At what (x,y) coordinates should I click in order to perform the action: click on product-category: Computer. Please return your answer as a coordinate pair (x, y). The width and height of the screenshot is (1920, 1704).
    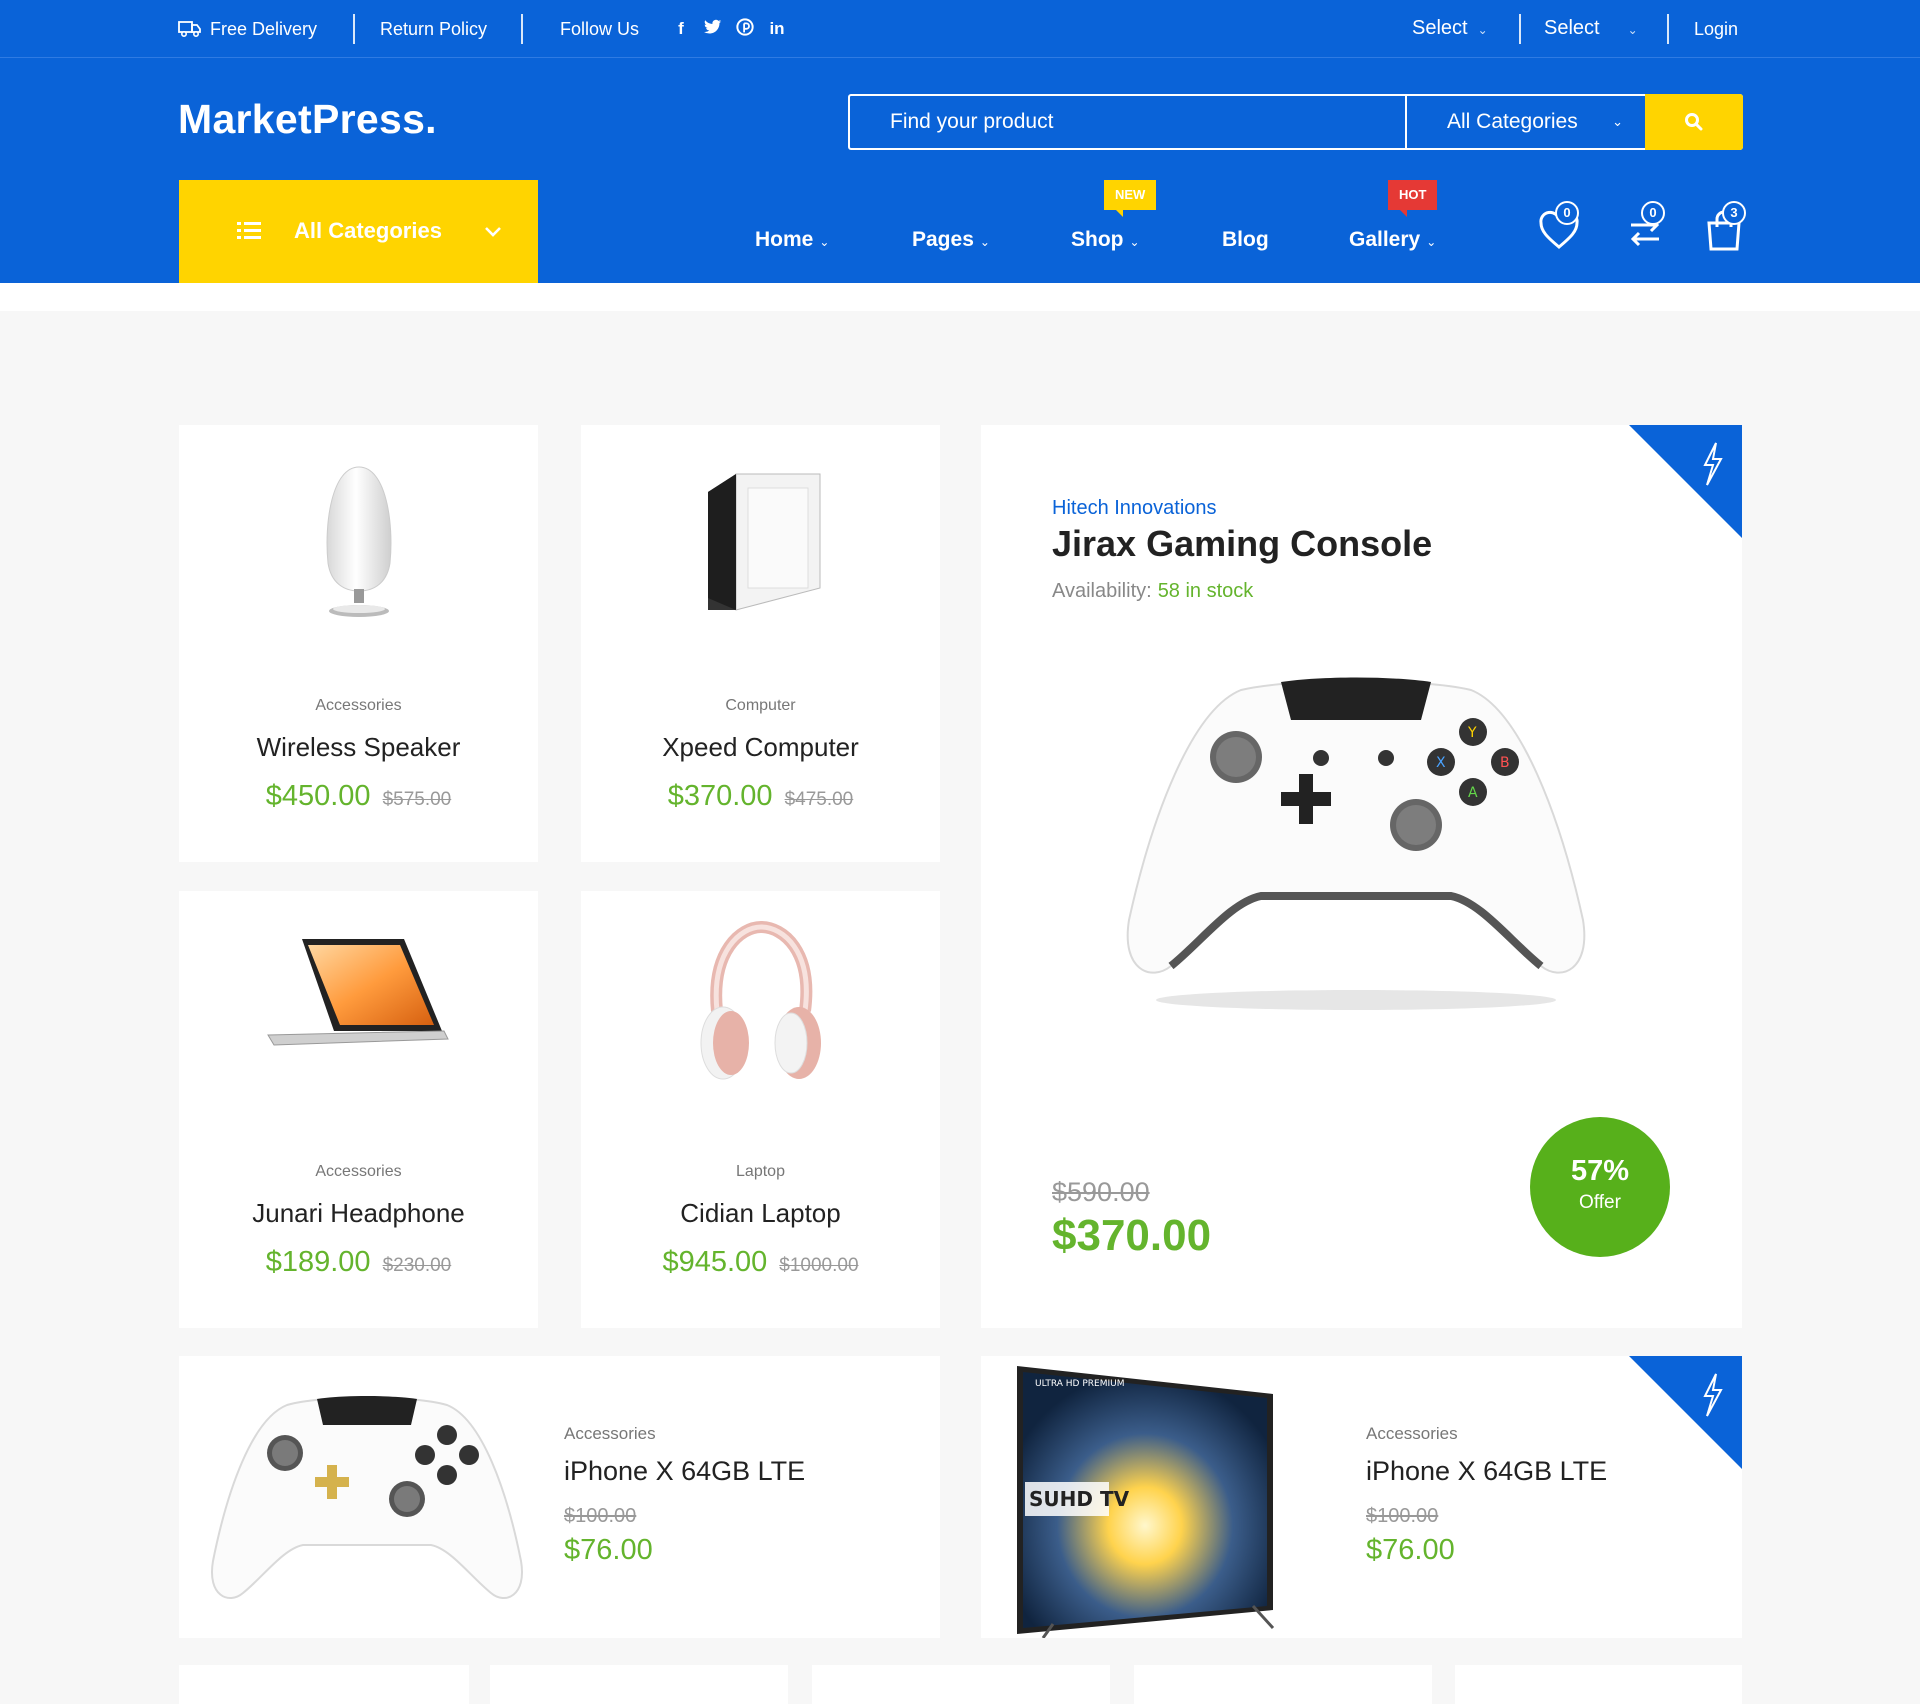
    Looking at the image, I should click on (760, 705).